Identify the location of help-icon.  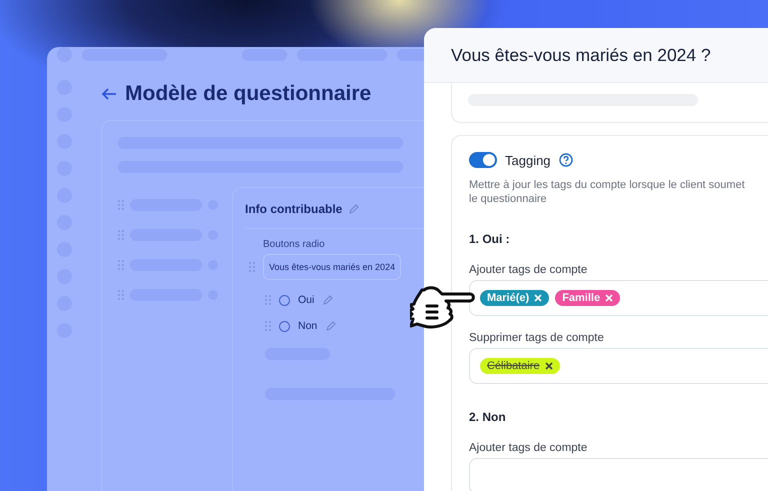
(565, 160).